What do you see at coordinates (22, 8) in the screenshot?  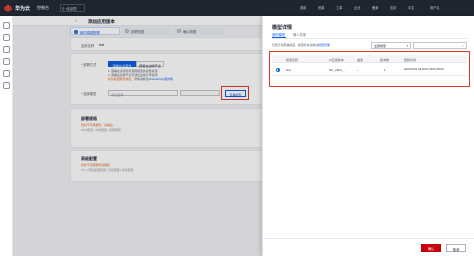 I see `brand-name: 华为云` at bounding box center [22, 8].